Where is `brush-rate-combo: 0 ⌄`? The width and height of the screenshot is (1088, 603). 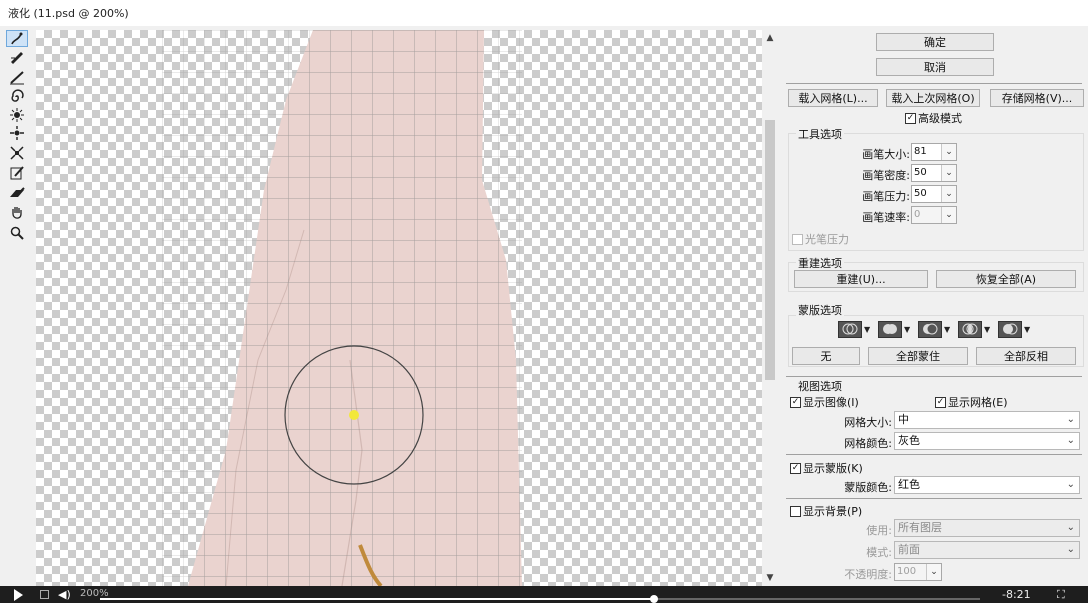 brush-rate-combo: 0 ⌄ is located at coordinates (934, 215).